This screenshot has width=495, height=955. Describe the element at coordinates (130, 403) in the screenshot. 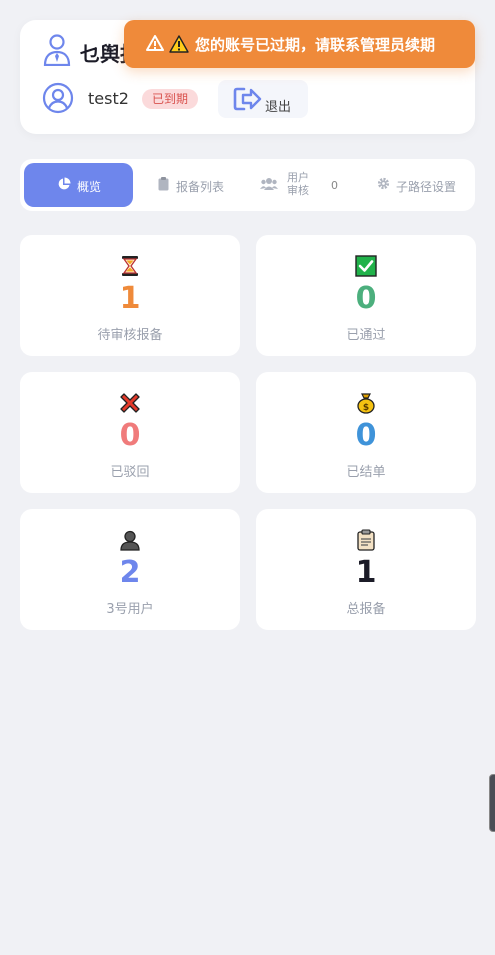

I see `cross-icon` at that location.